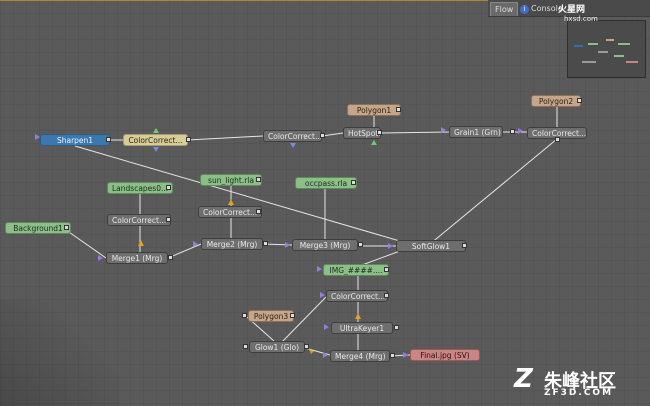 The width and height of the screenshot is (650, 406). I want to click on node-polygon1: Polygon1, so click(374, 110).